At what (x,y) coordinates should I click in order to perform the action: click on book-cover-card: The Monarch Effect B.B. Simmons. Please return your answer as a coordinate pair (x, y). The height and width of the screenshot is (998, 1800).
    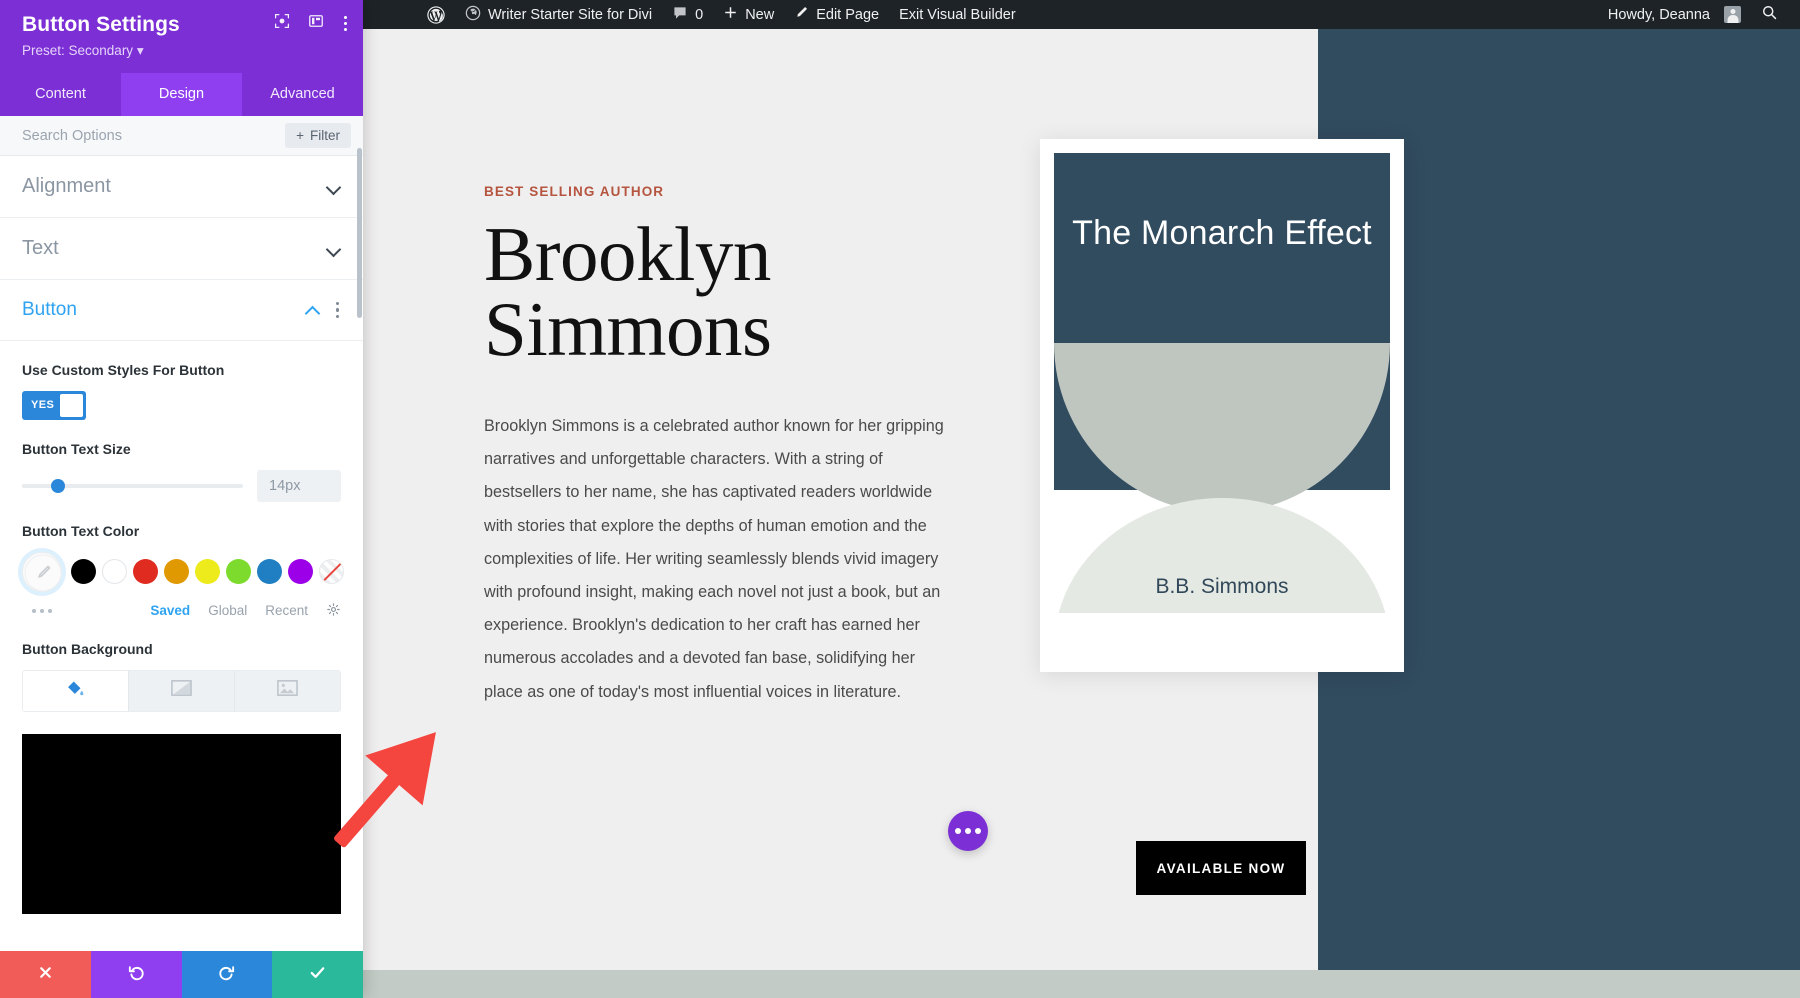
    Looking at the image, I should click on (1222, 405).